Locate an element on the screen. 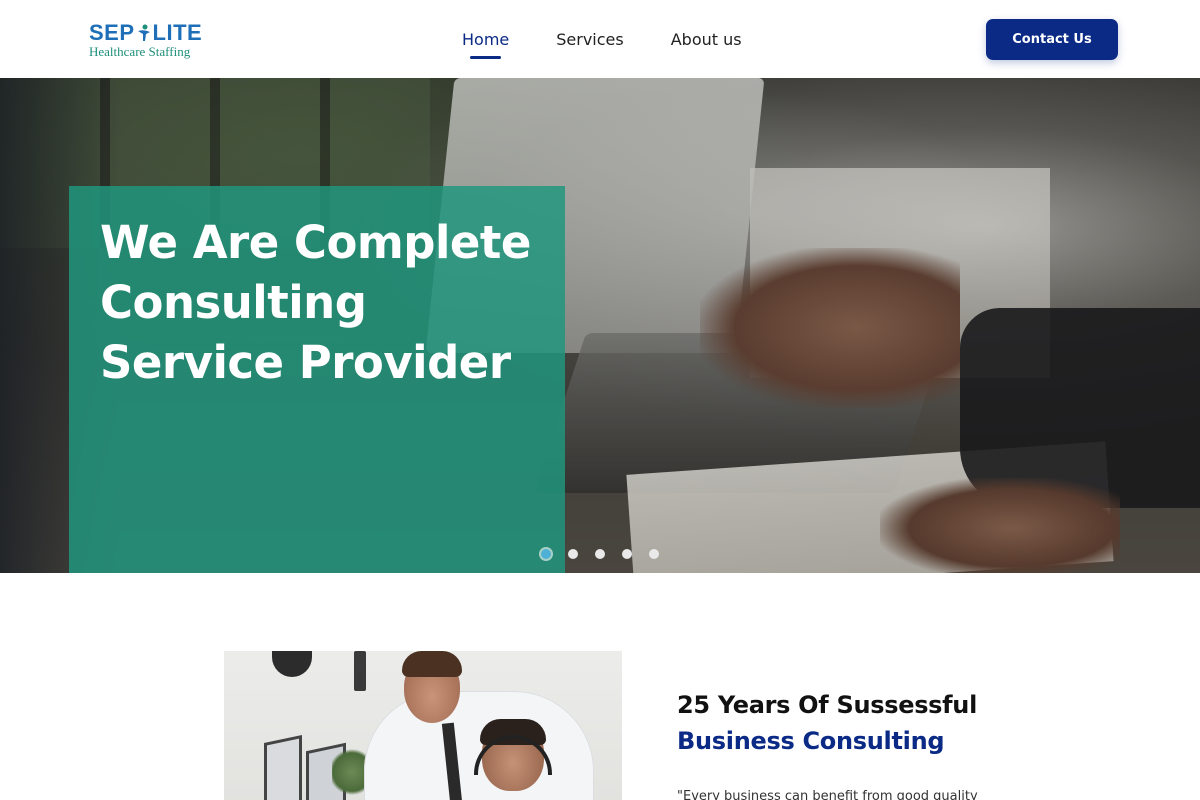 This screenshot has height=800, width=1200. photo-lamp is located at coordinates (292, 664).